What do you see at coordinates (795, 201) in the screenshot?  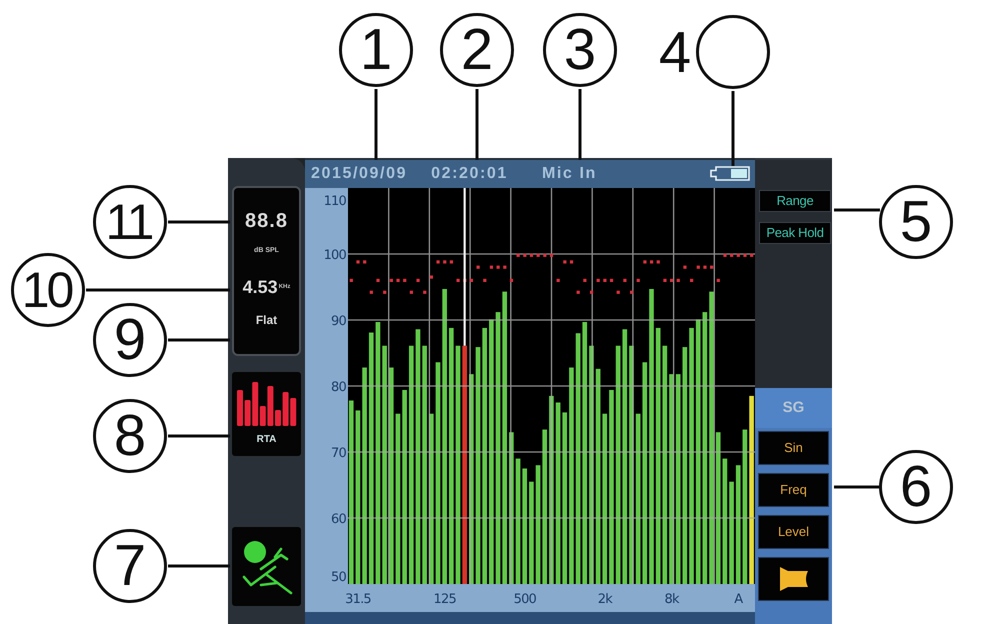 I see `menu-button: Range` at bounding box center [795, 201].